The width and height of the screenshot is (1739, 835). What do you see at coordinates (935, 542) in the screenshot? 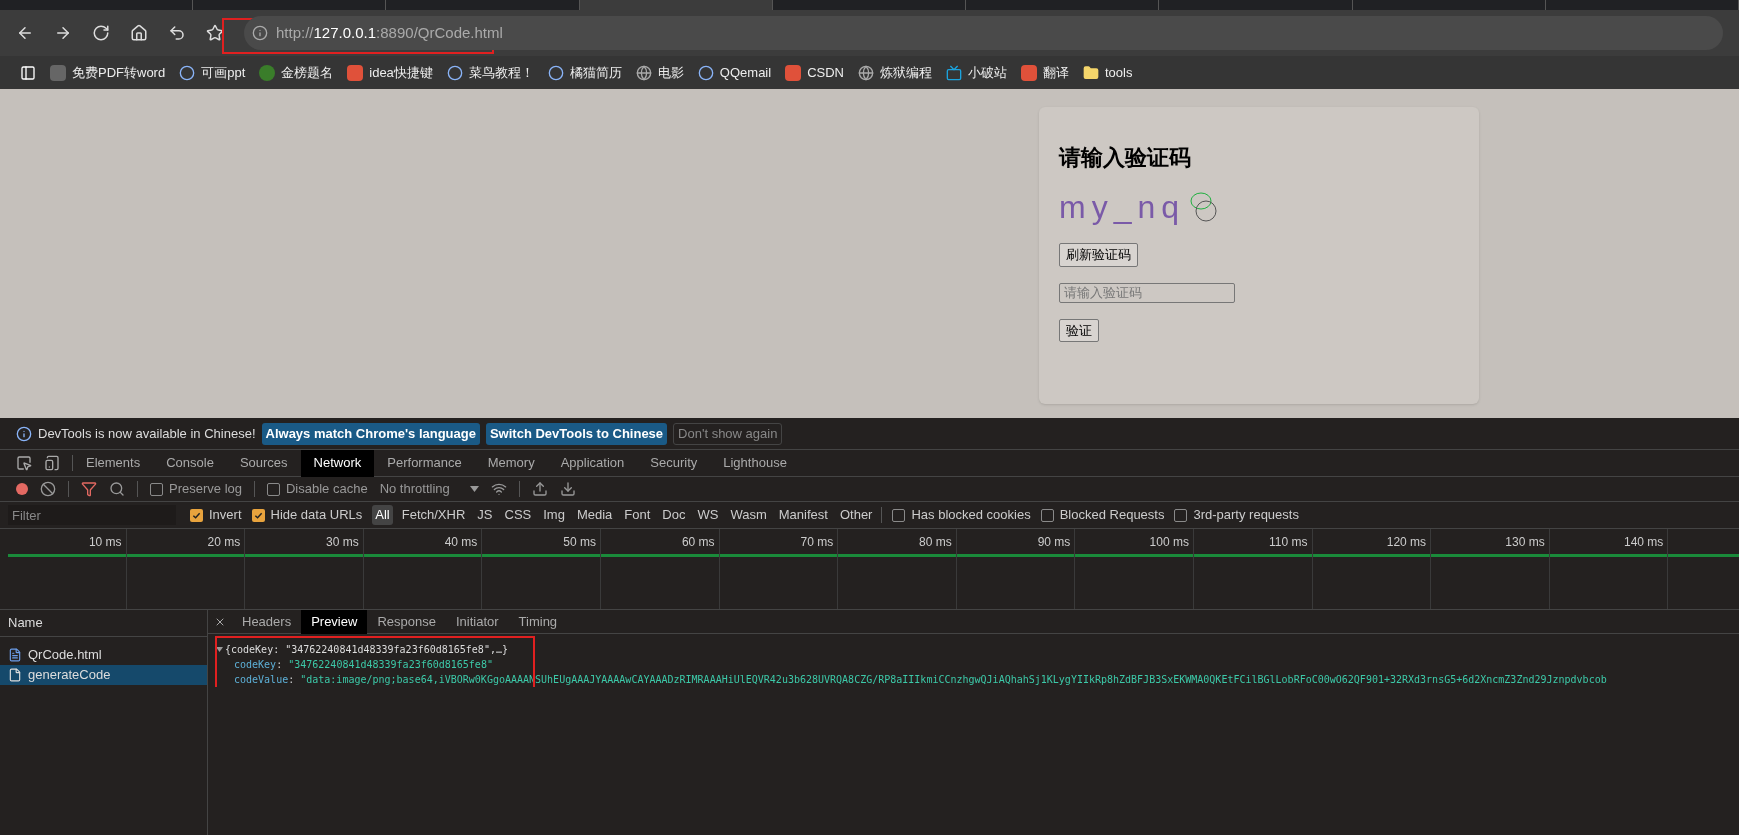
I see `timeline-tick: 80 ms` at bounding box center [935, 542].